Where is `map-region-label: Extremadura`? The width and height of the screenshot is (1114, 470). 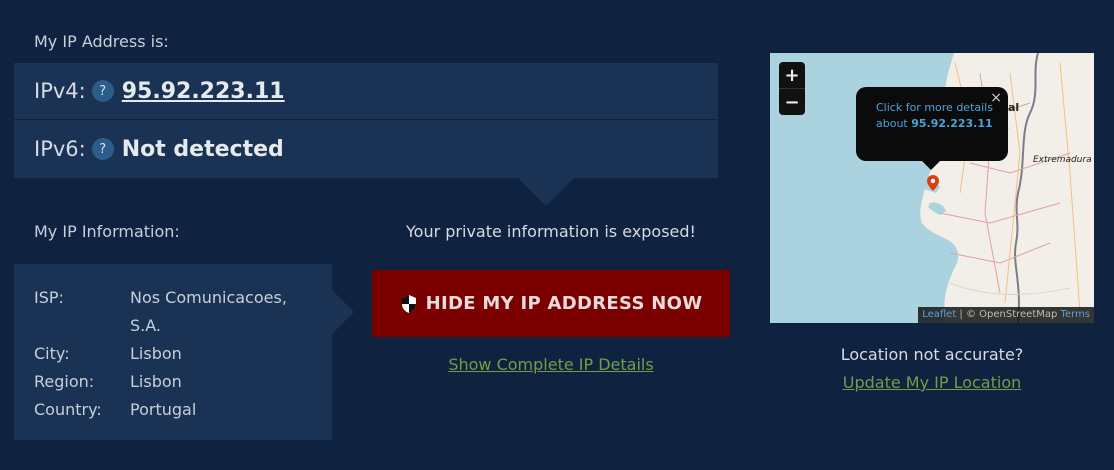
map-region-label: Extremadura is located at coordinates (1062, 160).